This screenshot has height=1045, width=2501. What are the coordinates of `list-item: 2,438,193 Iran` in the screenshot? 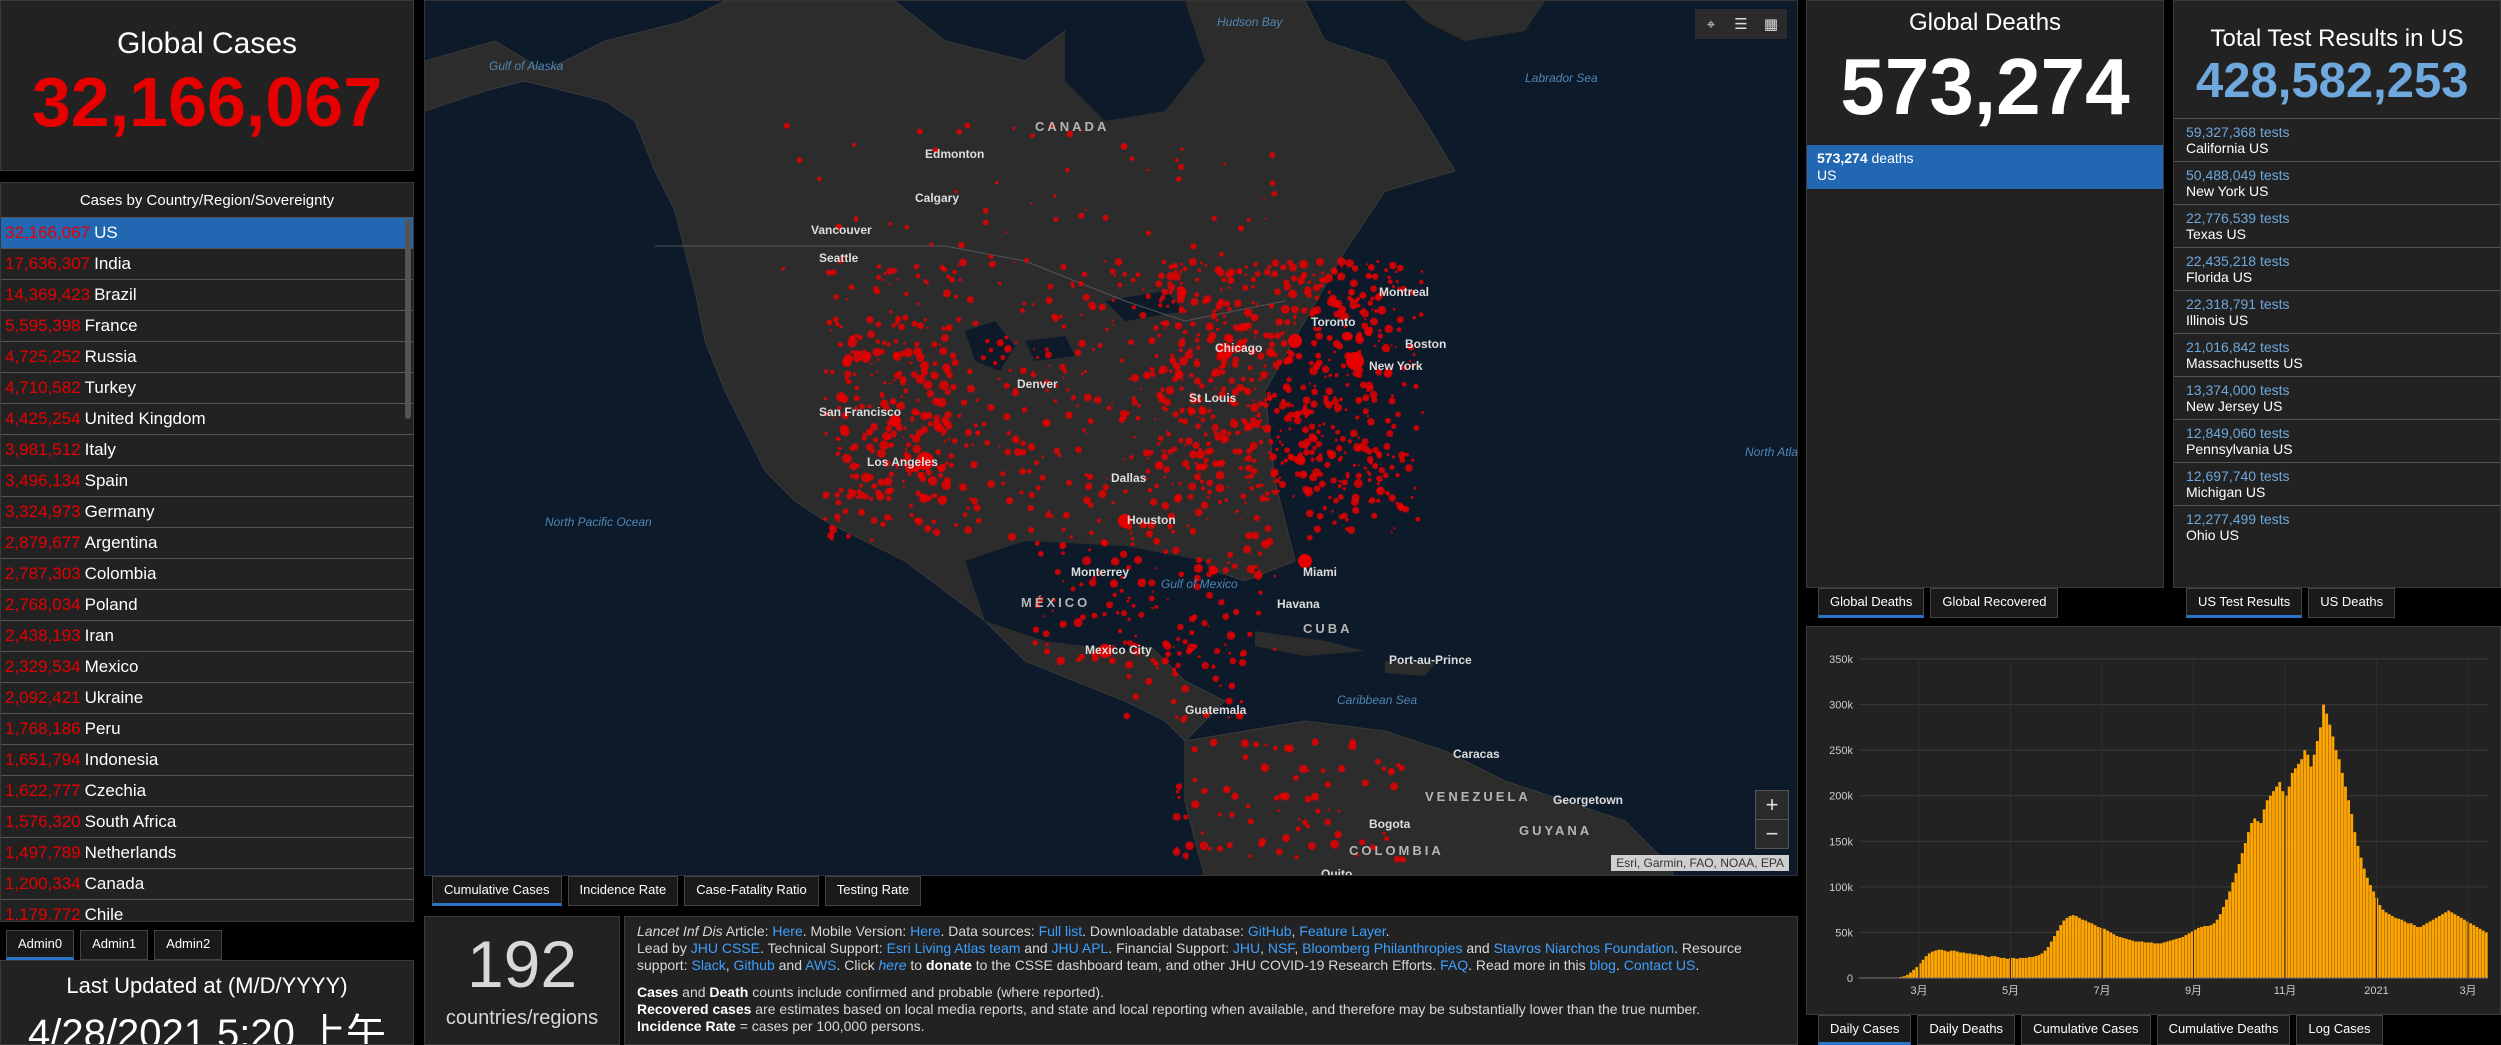 It's located at (207, 635).